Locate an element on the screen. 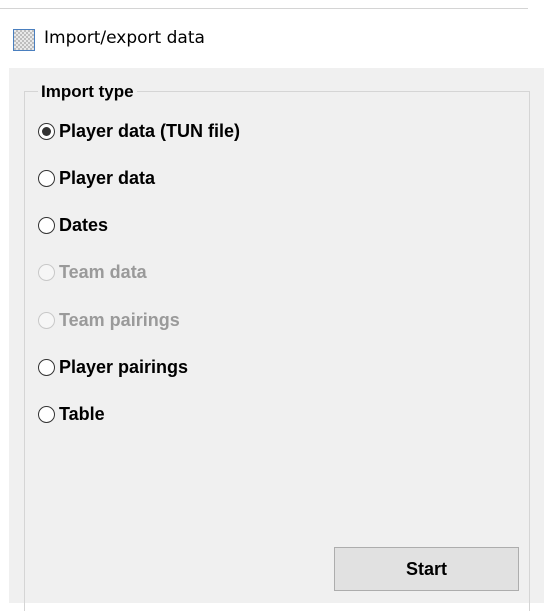 The height and width of the screenshot is (611, 544). radio-table: Table is located at coordinates (71, 414).